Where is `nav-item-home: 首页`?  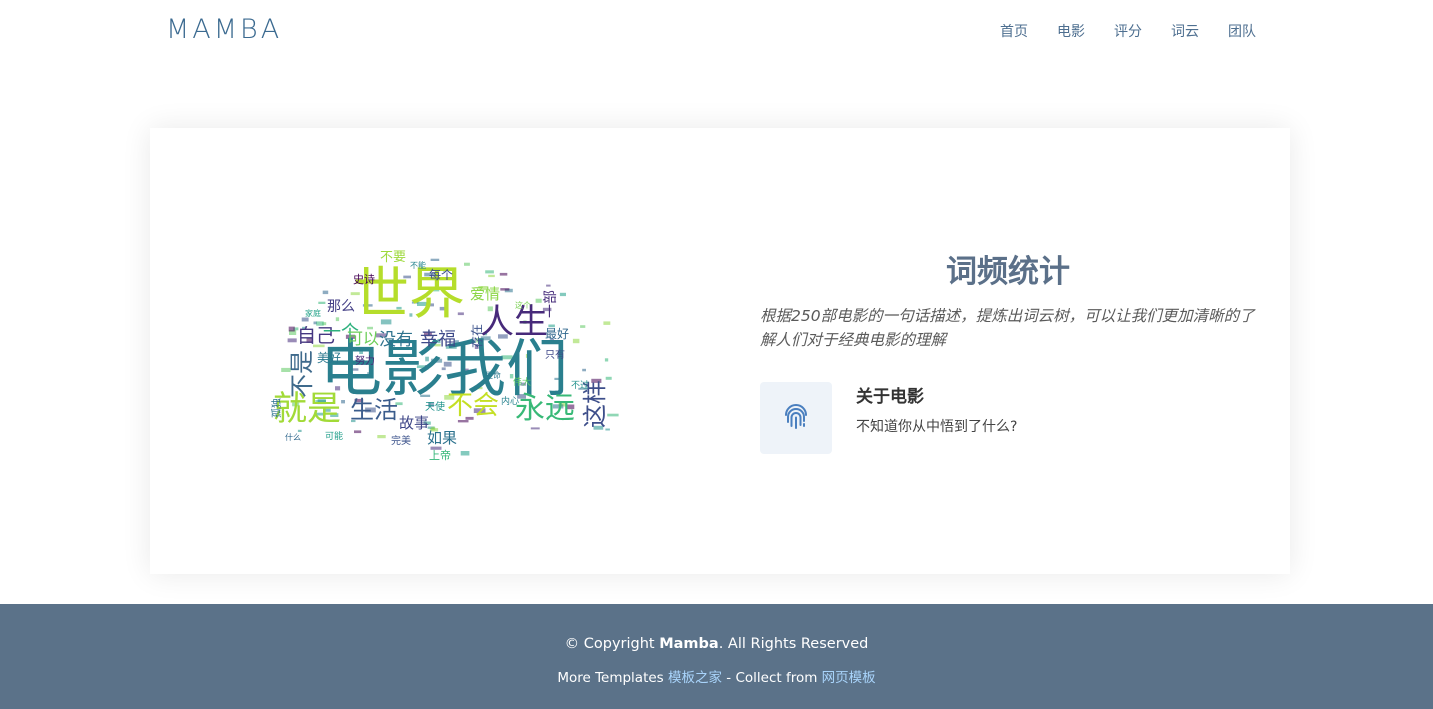 nav-item-home: 首页 is located at coordinates (1014, 31).